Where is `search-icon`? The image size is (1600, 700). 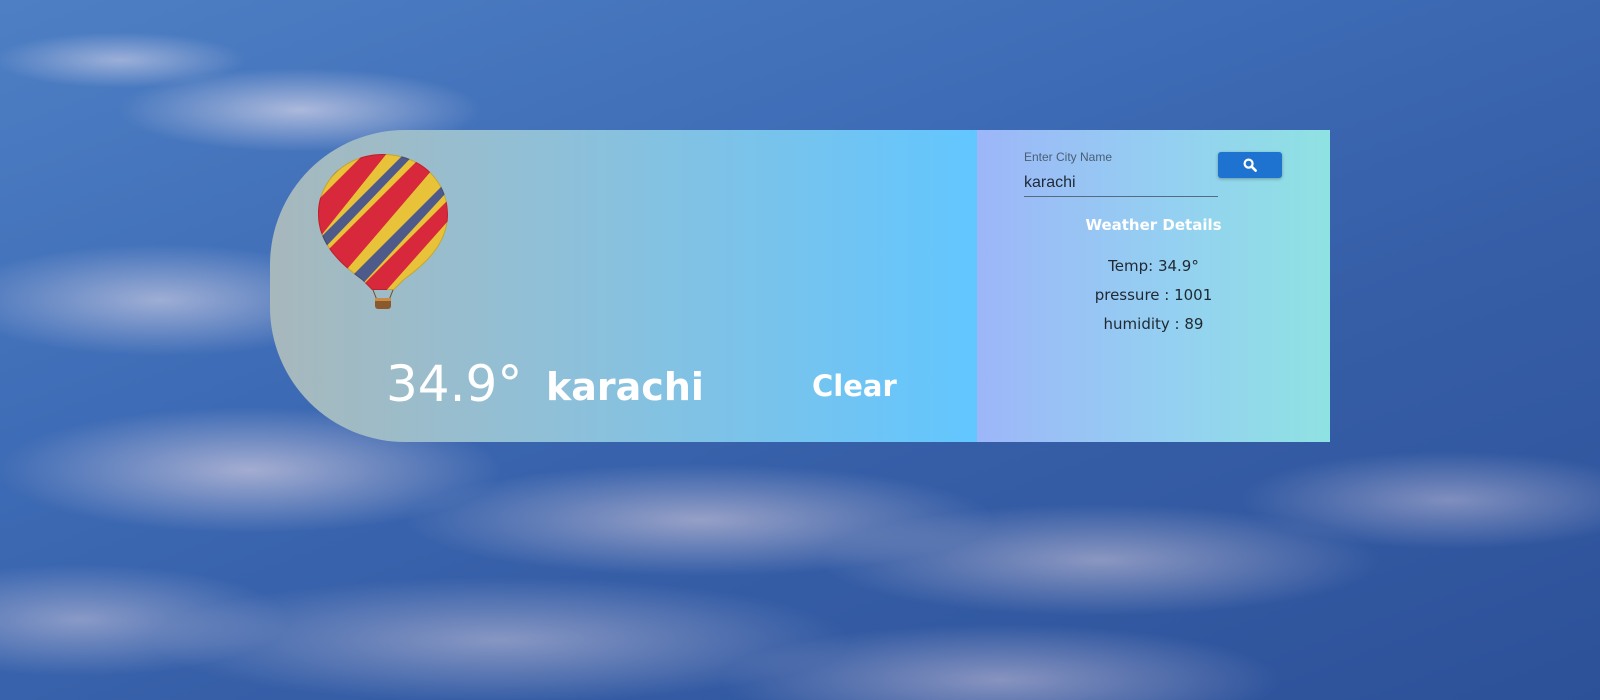
search-icon is located at coordinates (1250, 165).